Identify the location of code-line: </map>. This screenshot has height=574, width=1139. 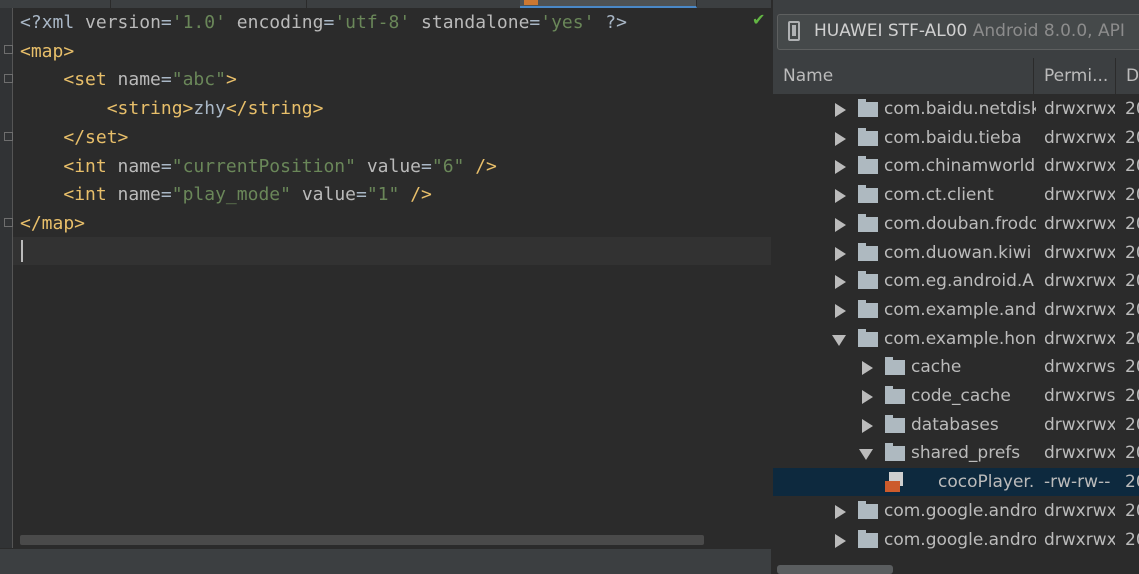
(52, 224).